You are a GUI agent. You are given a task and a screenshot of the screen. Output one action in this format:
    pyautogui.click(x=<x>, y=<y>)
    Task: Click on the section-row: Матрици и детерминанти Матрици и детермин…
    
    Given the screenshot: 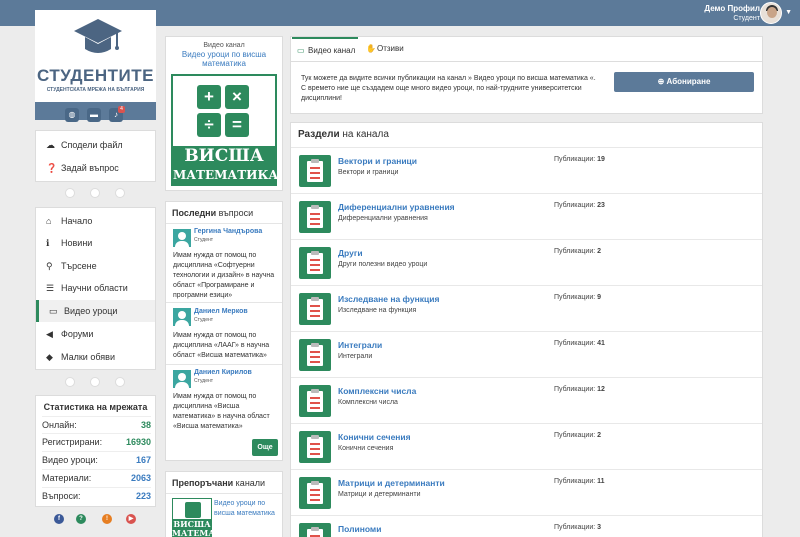 What is the action you would take?
    pyautogui.click(x=526, y=492)
    